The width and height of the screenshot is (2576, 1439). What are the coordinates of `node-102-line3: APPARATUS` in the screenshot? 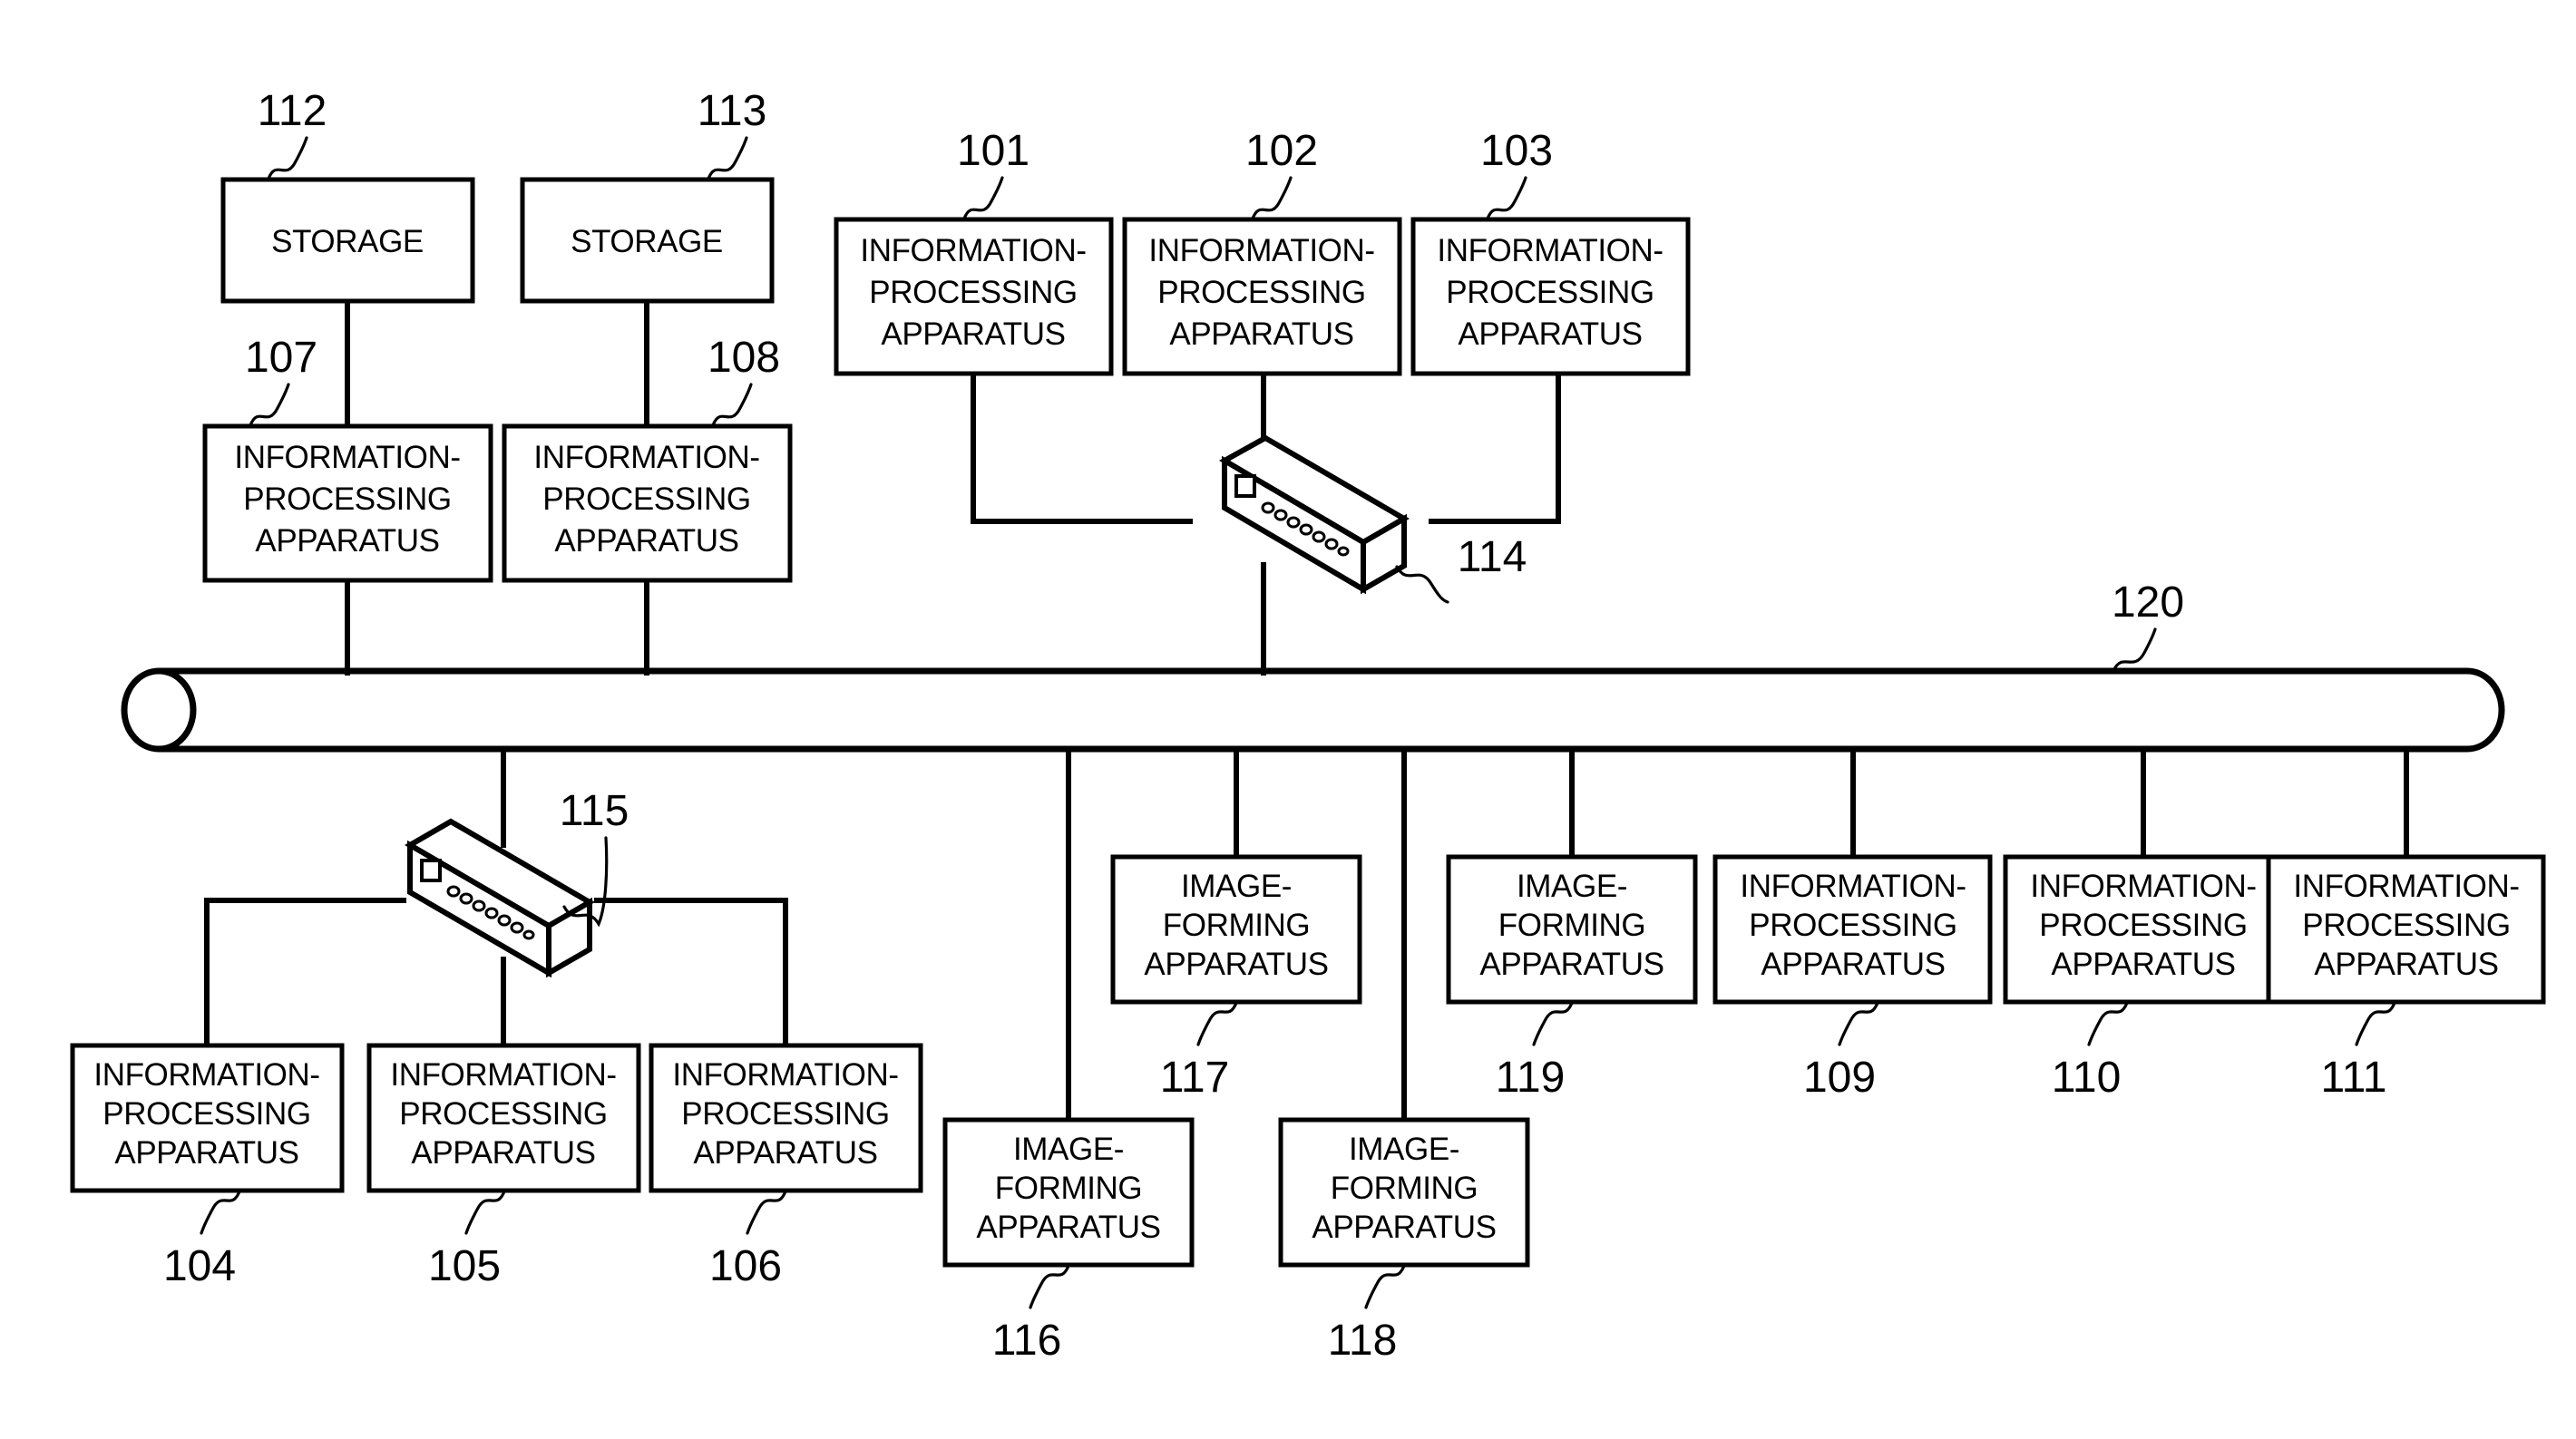 It's located at (1261, 334).